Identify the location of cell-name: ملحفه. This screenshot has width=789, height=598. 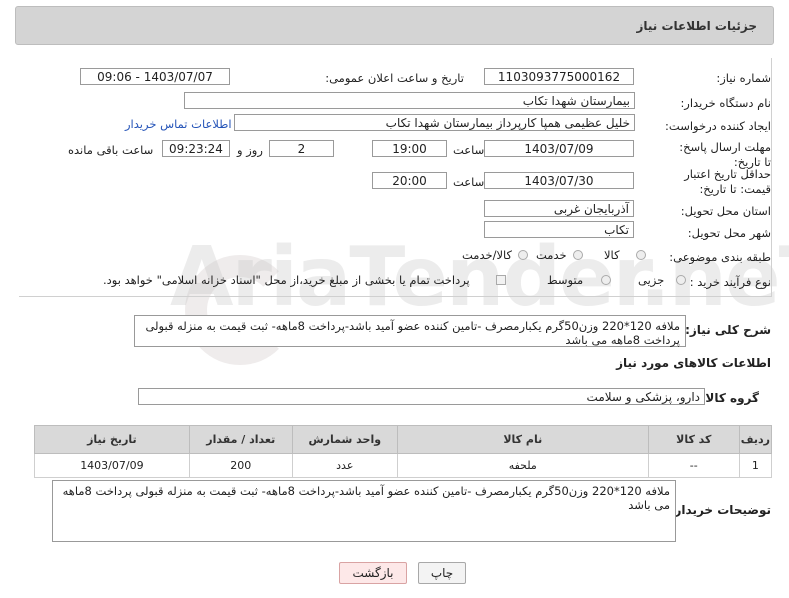
(522, 465).